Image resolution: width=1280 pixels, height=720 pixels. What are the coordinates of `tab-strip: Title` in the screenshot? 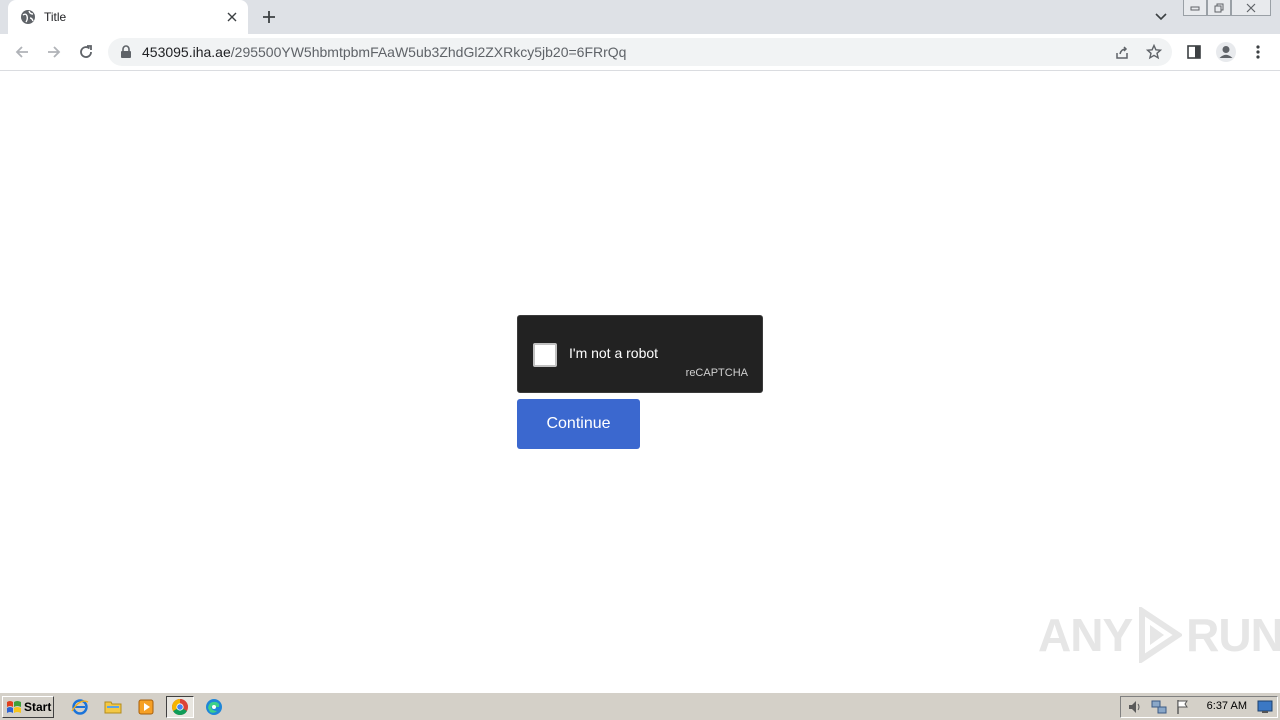 It's located at (640, 17).